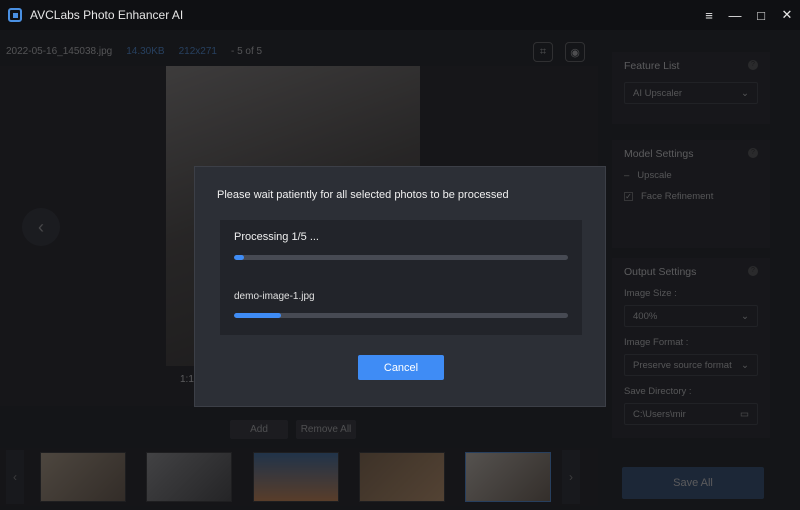  What do you see at coordinates (145, 51) in the screenshot?
I see `file-size: 14.30KB` at bounding box center [145, 51].